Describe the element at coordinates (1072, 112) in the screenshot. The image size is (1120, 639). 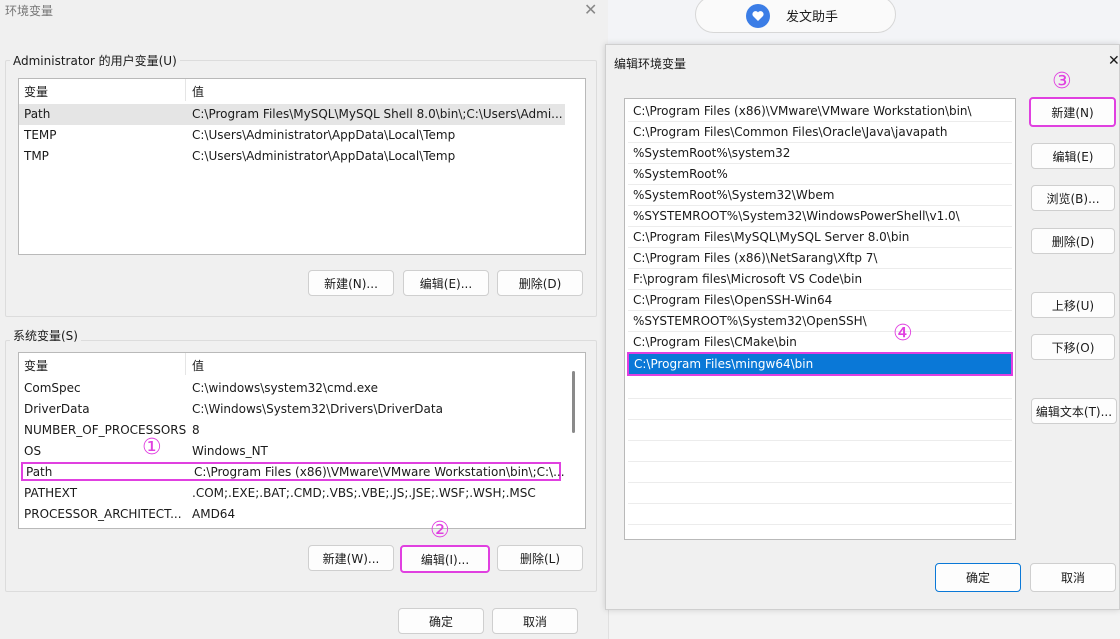
I see `new-button: 新建(N)` at that location.